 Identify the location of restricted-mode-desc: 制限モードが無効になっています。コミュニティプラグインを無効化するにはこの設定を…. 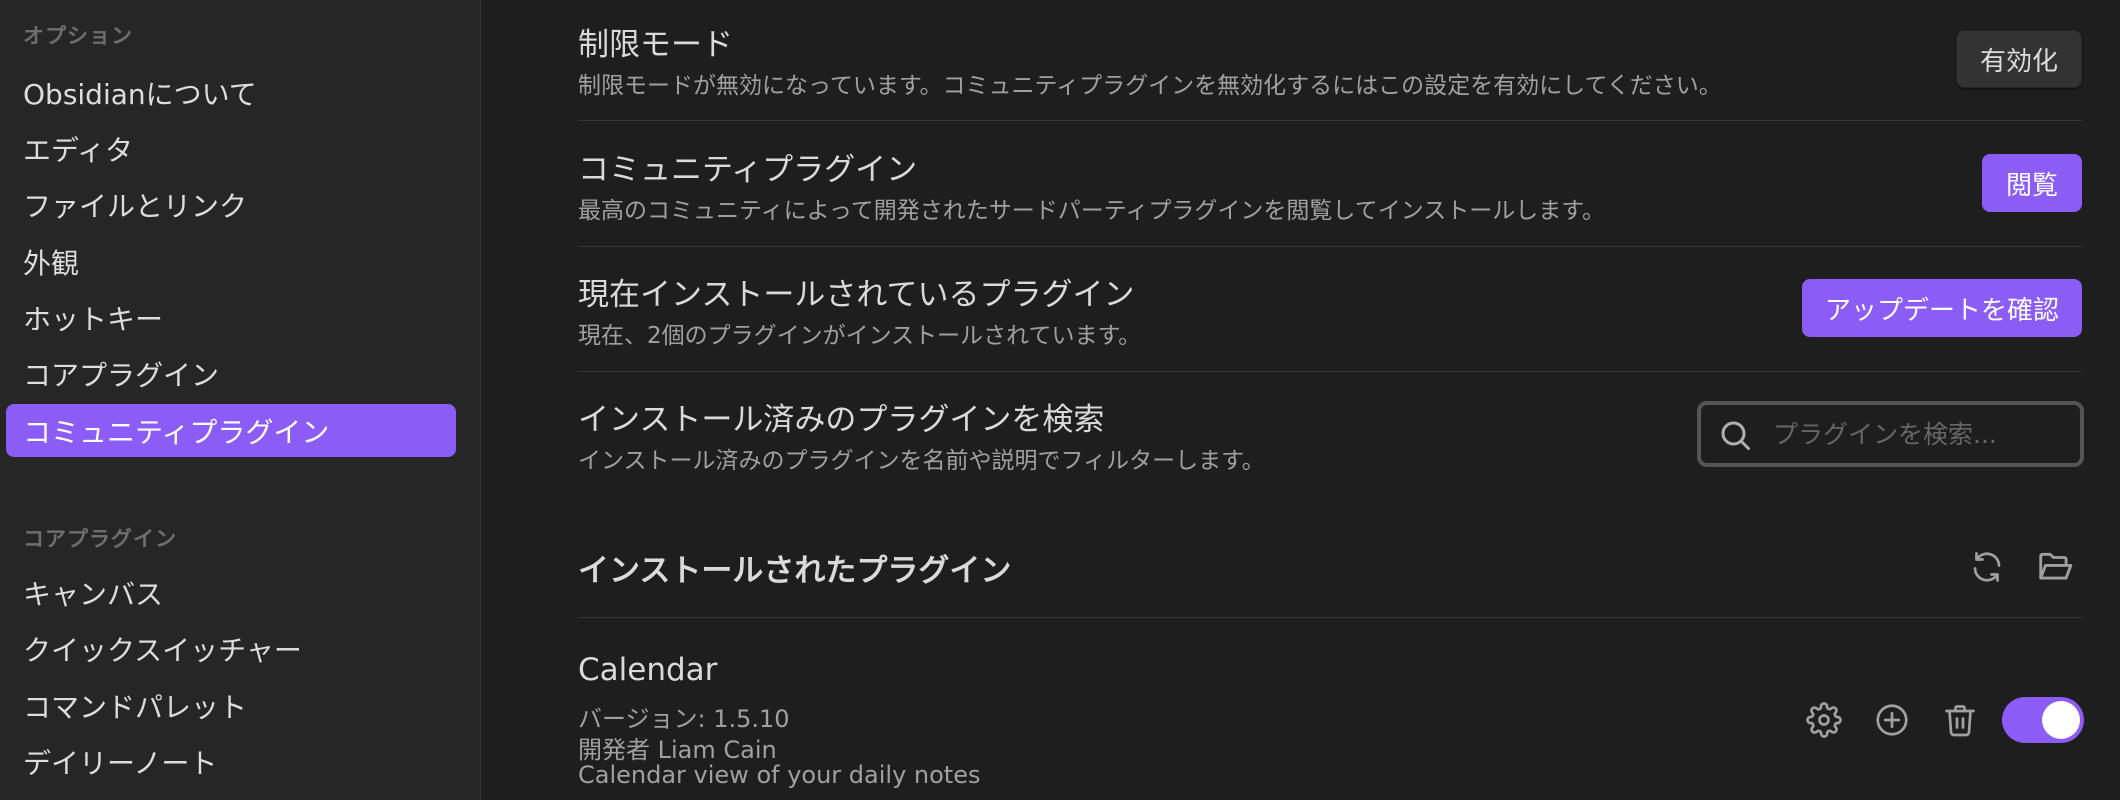
(1150, 86).